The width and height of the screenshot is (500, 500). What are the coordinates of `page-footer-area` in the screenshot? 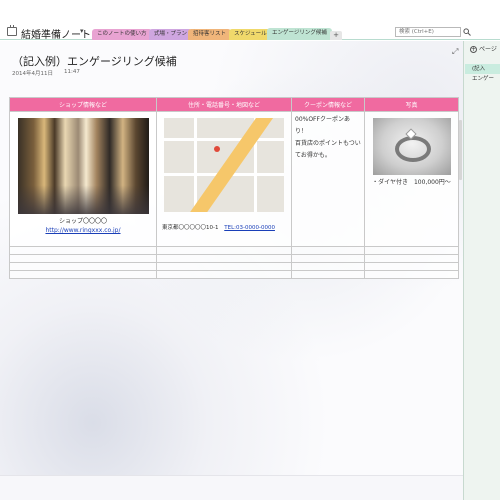 It's located at (231, 487).